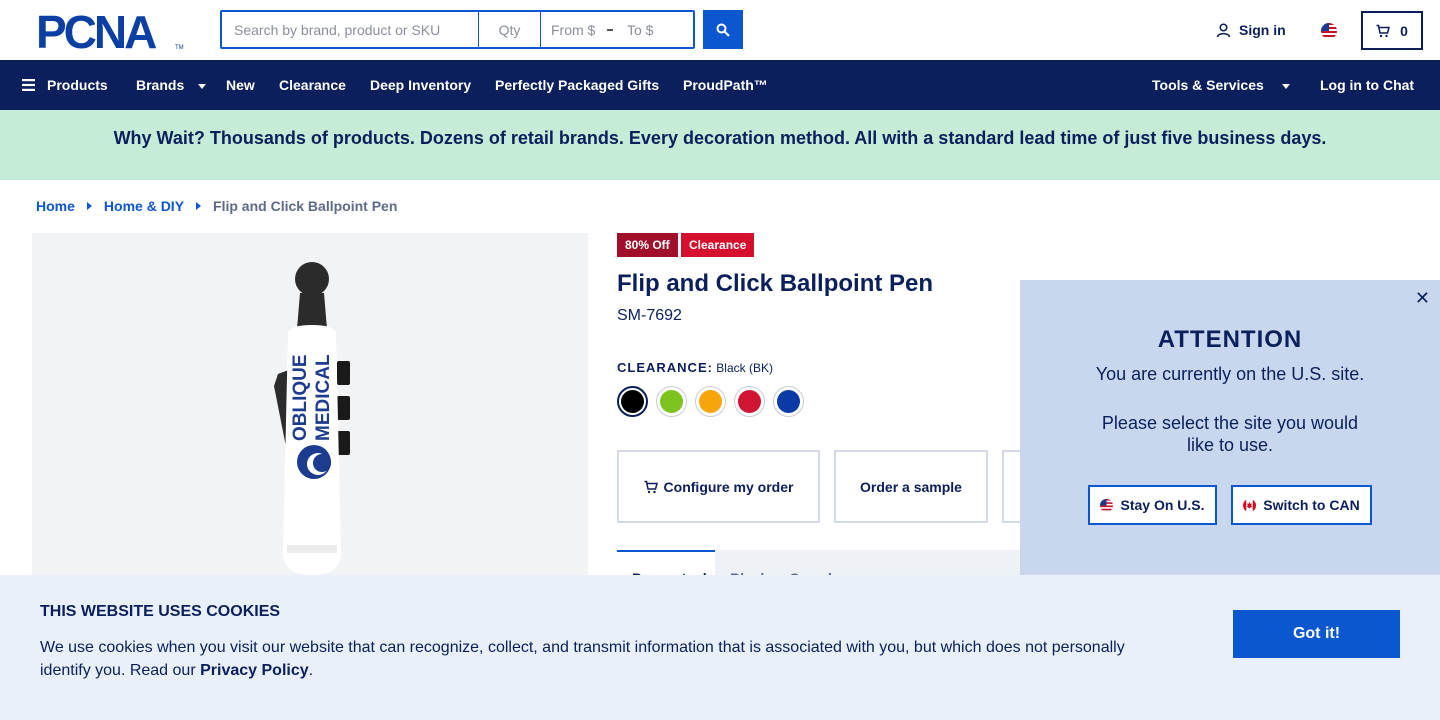  What do you see at coordinates (323, 397) in the screenshot?
I see `imprint-text-2: MEDICAL` at bounding box center [323, 397].